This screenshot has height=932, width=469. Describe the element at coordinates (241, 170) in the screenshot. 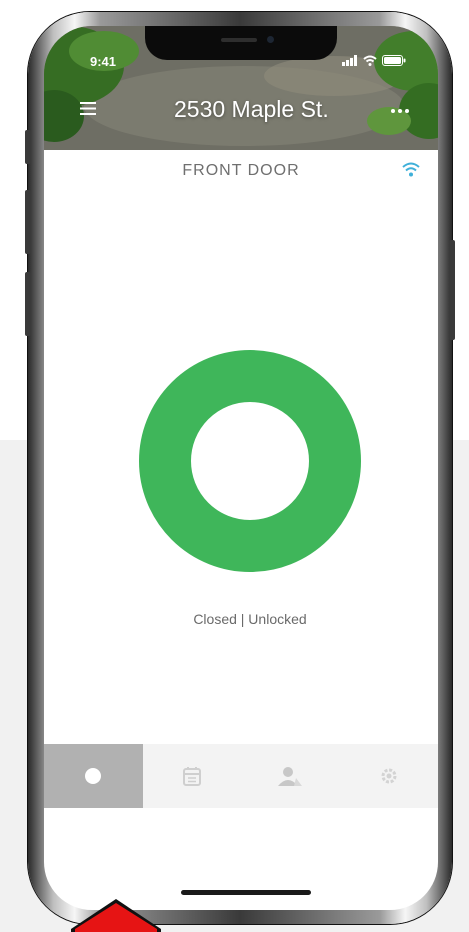

I see `door-name: FRONT DOOR` at that location.